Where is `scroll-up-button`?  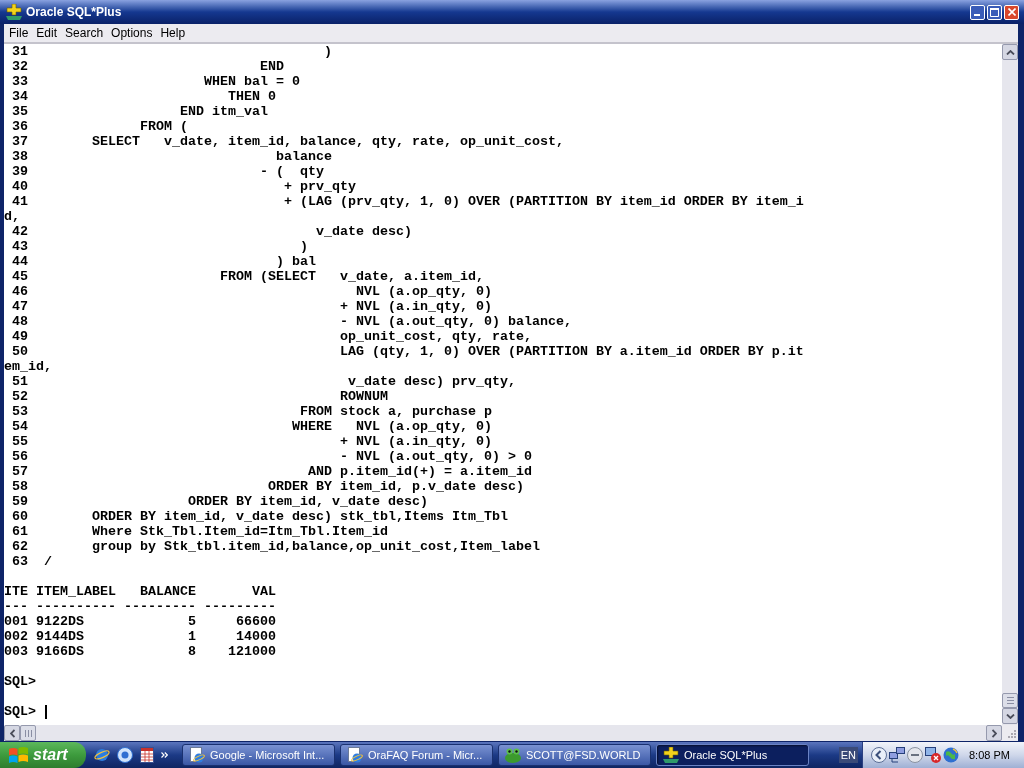 scroll-up-button is located at coordinates (1010, 52).